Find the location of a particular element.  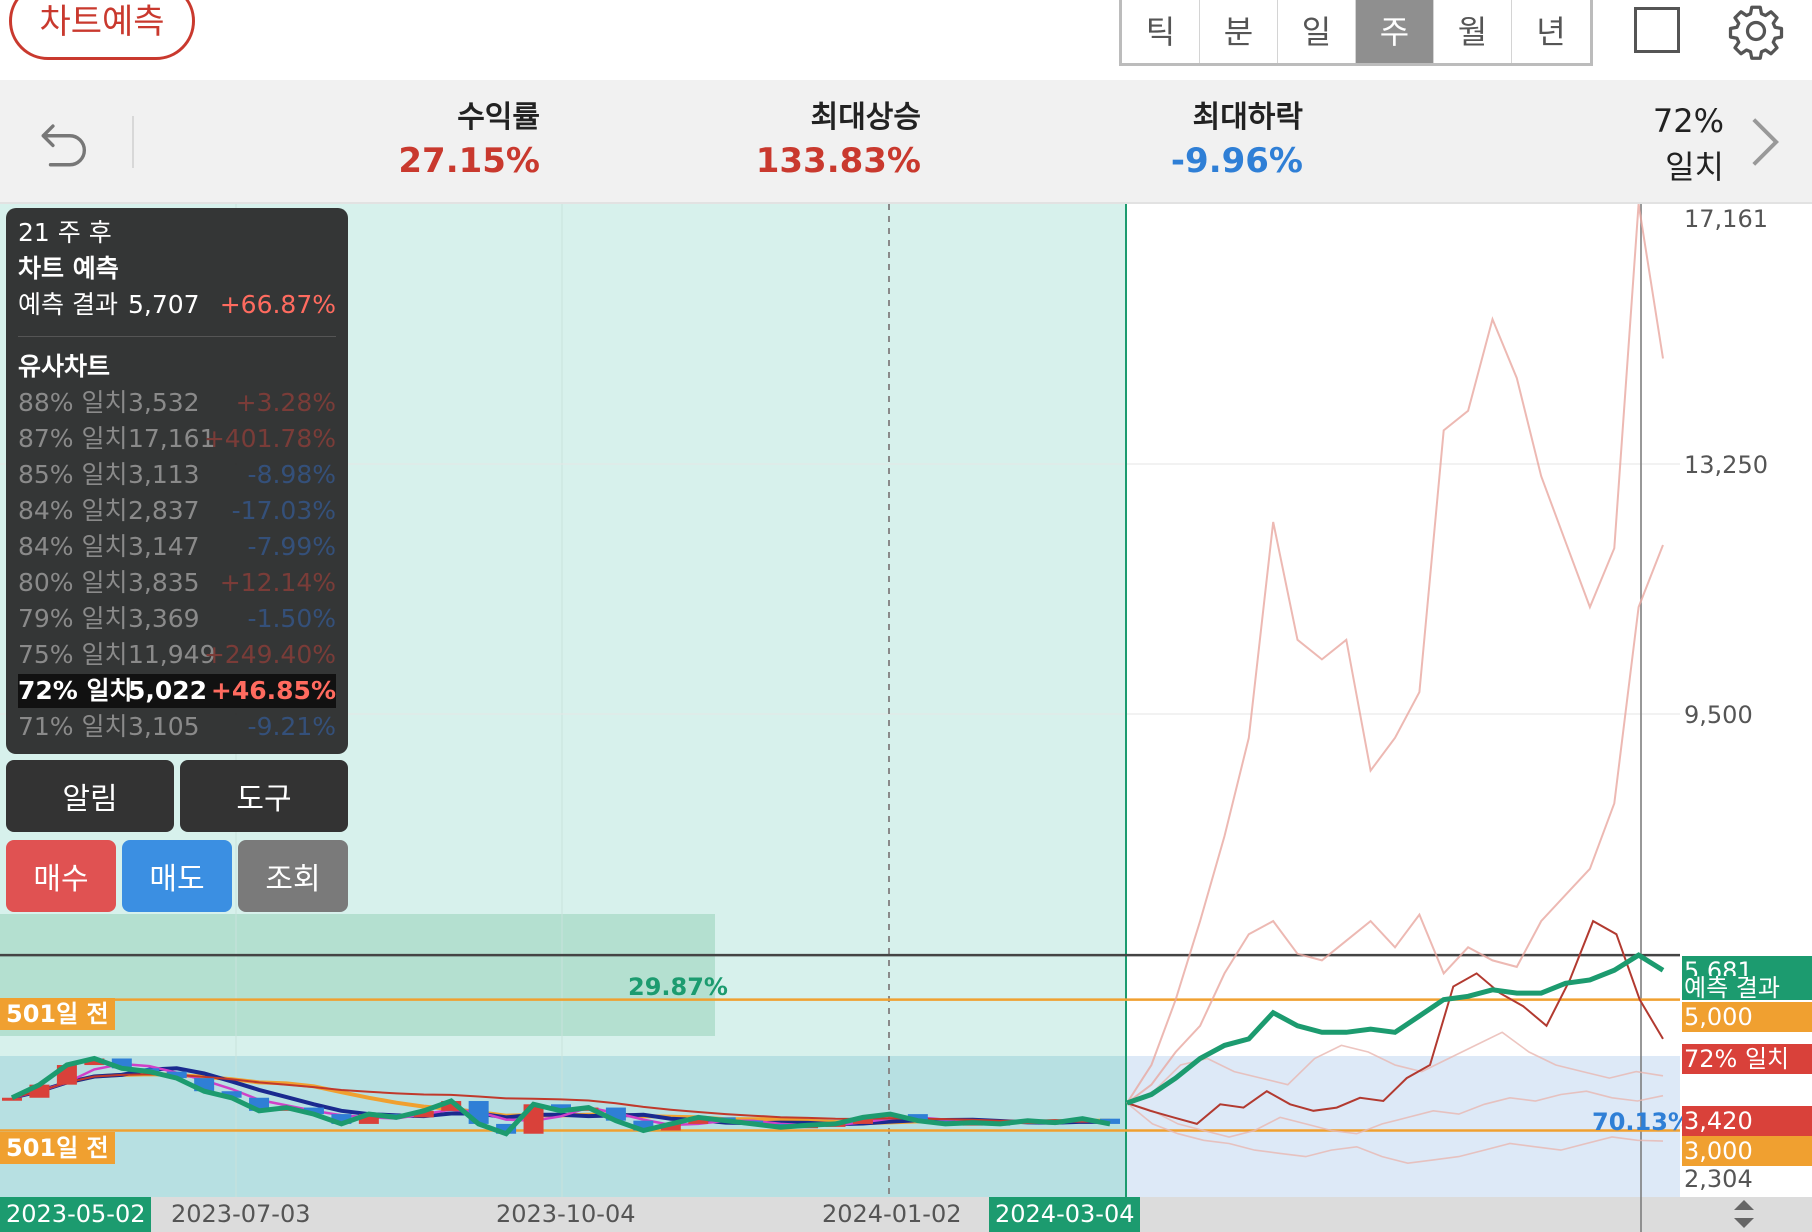

tab-month: 월 is located at coordinates (1473, 31).